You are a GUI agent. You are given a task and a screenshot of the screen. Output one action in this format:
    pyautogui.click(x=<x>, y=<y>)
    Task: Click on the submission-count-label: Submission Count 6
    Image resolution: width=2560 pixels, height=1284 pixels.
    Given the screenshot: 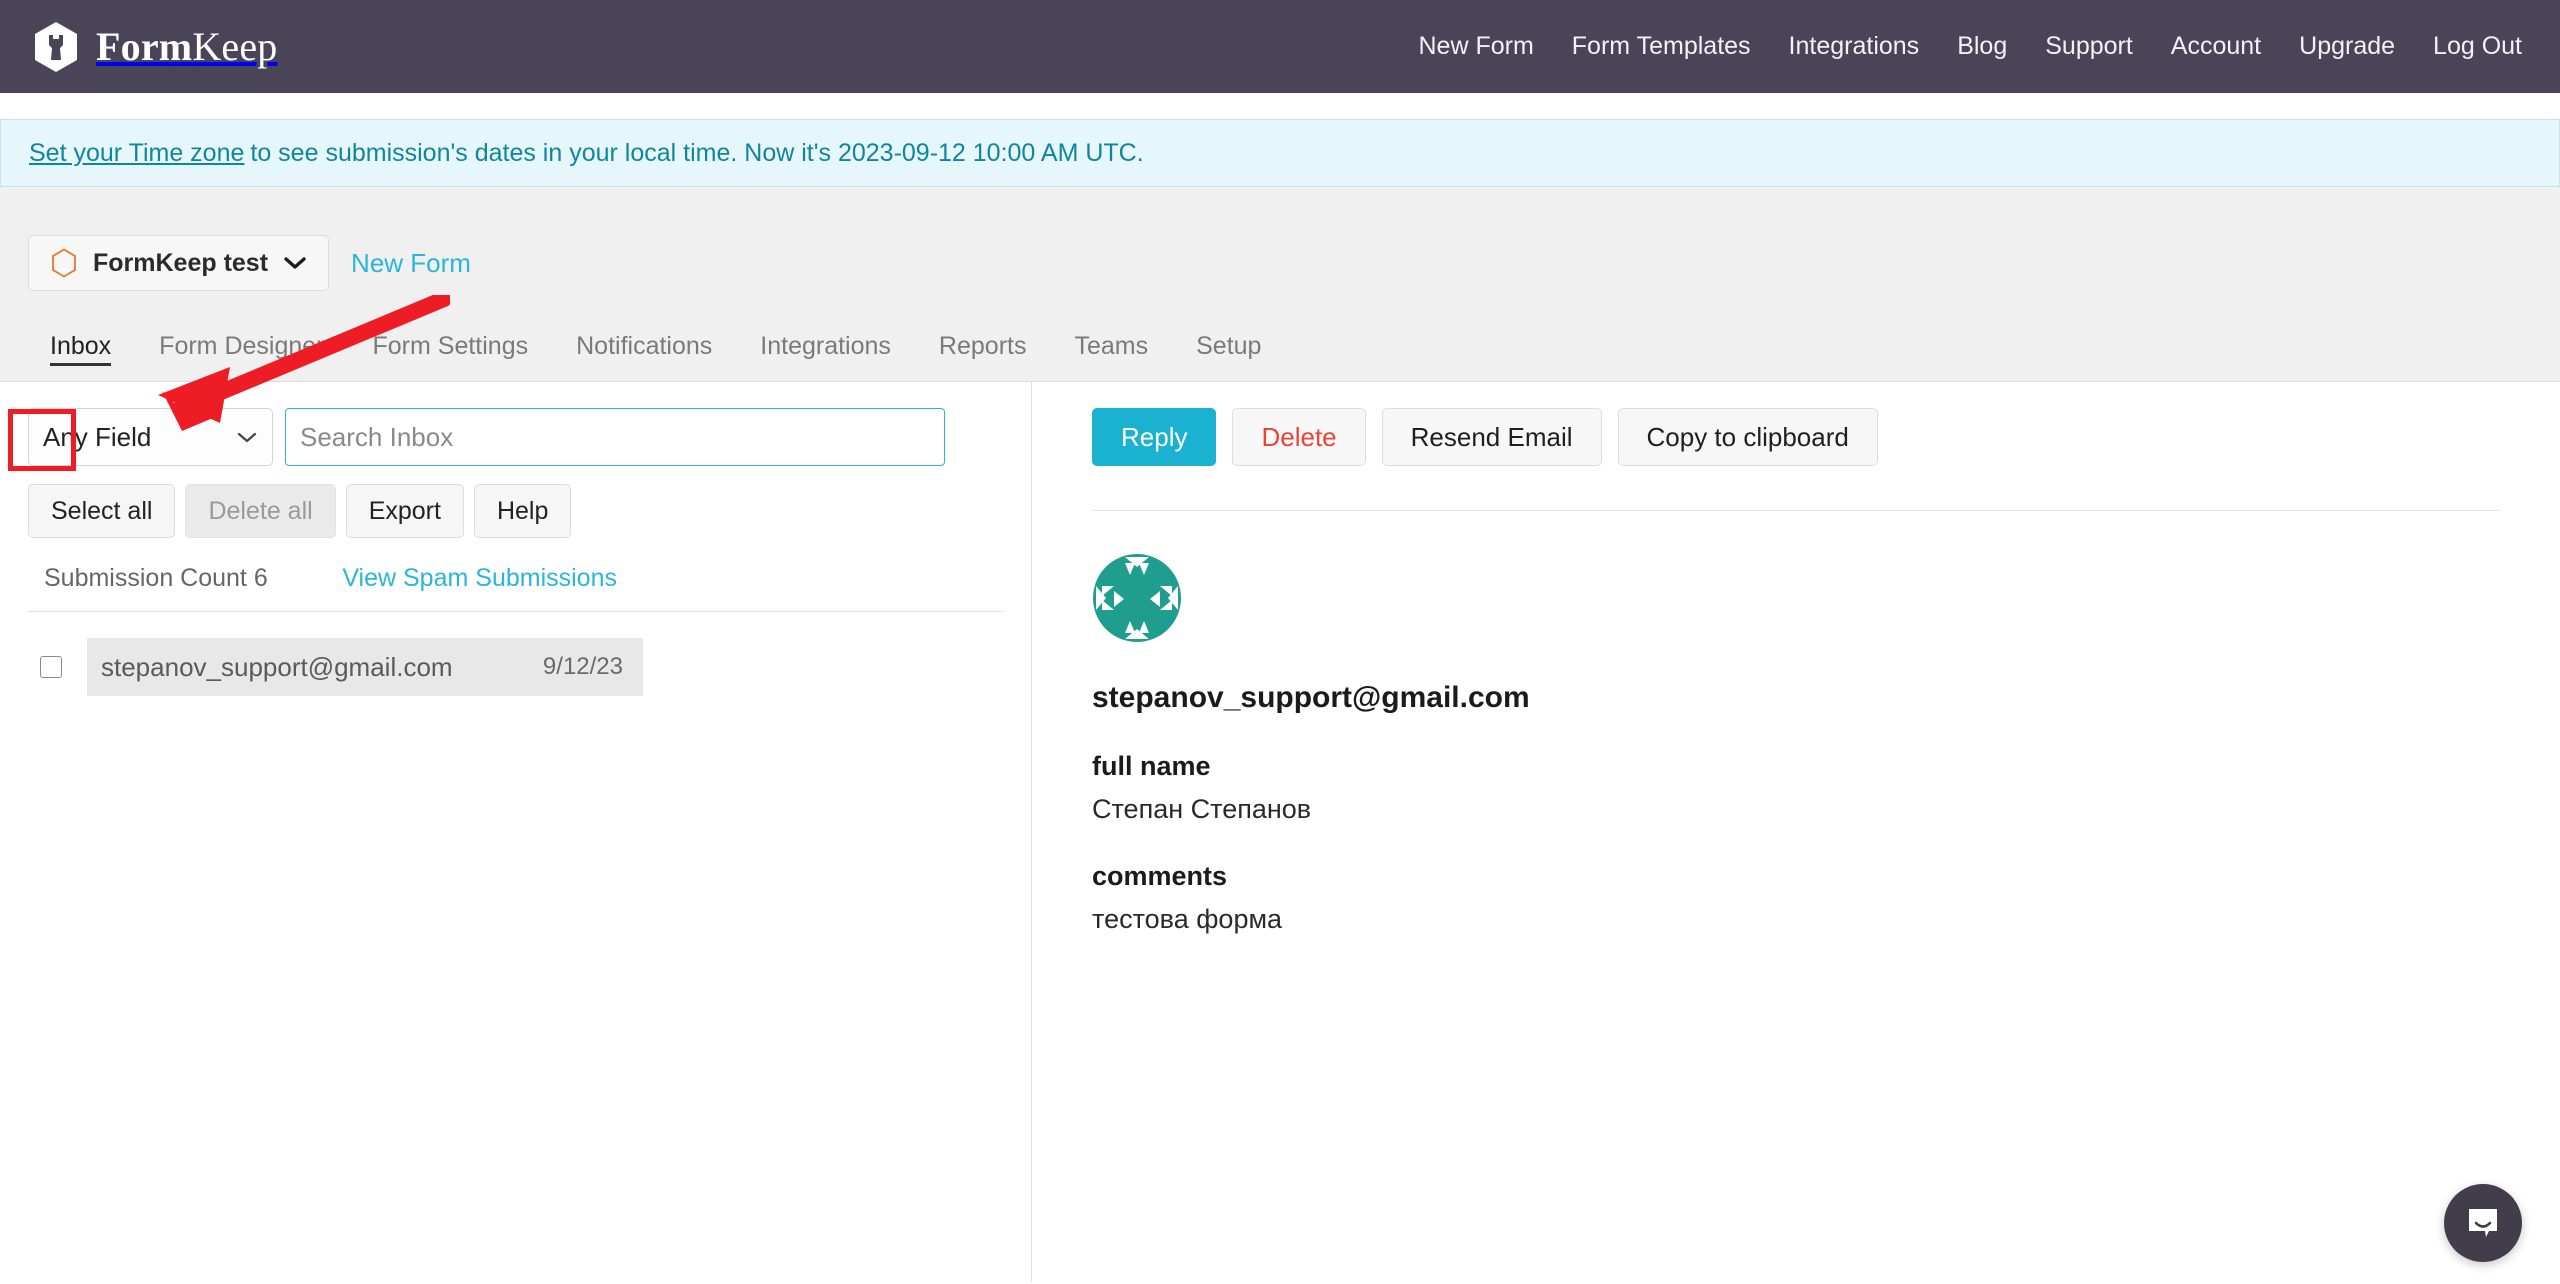 What is the action you would take?
    pyautogui.click(x=156, y=578)
    